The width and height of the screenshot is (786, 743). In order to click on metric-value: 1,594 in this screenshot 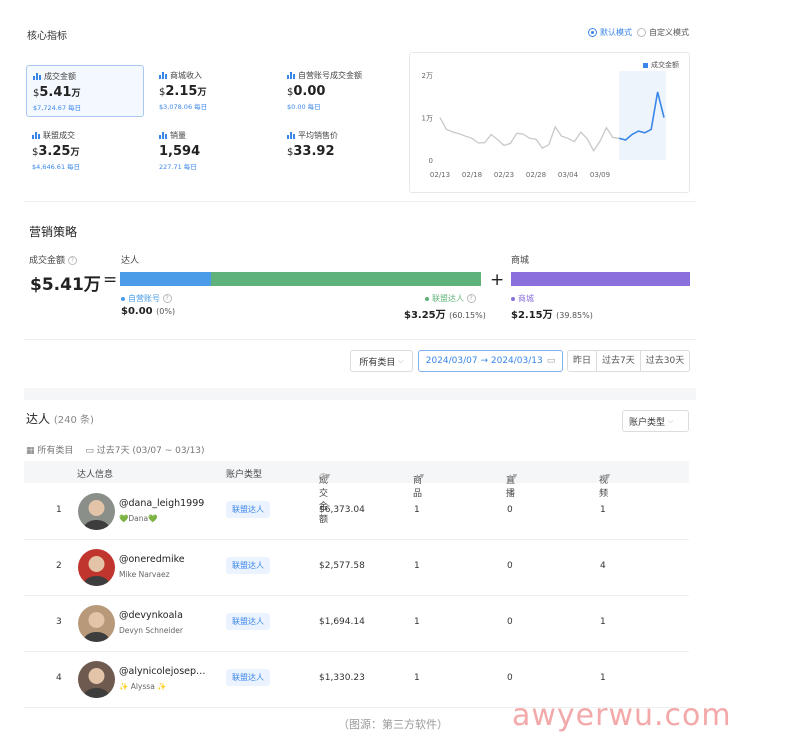, I will do `click(180, 151)`.